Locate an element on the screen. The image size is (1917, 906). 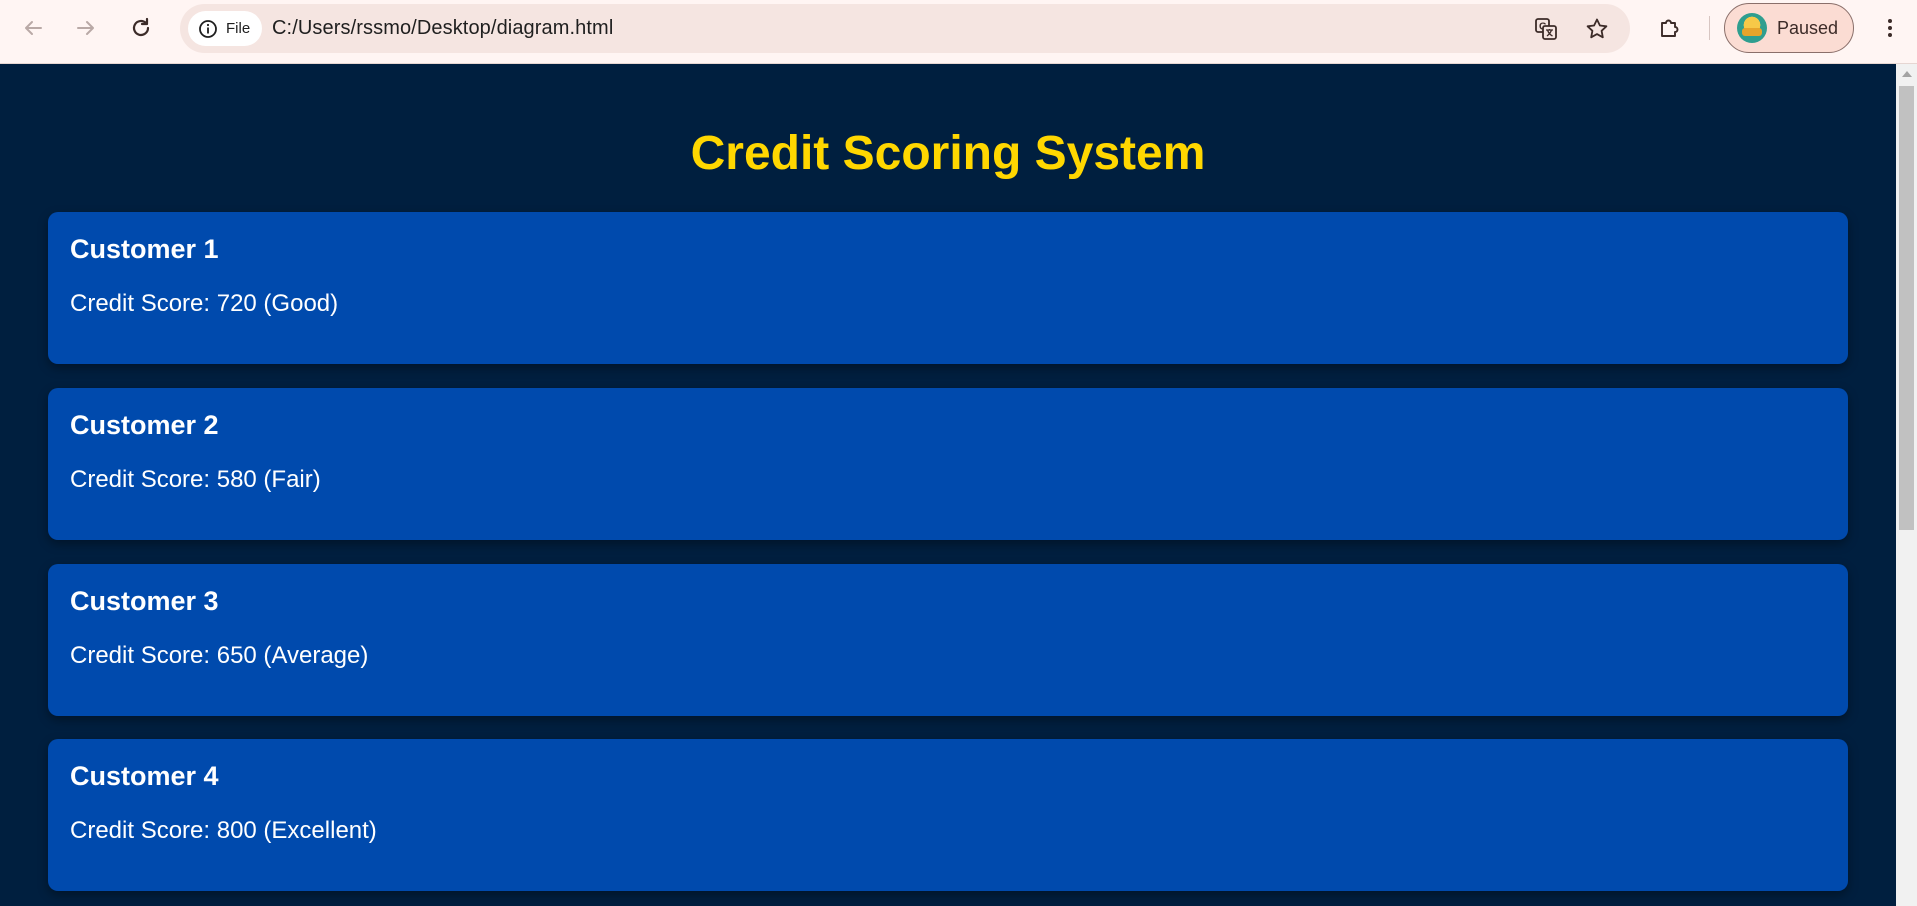
reload-icon is located at coordinates (141, 27).